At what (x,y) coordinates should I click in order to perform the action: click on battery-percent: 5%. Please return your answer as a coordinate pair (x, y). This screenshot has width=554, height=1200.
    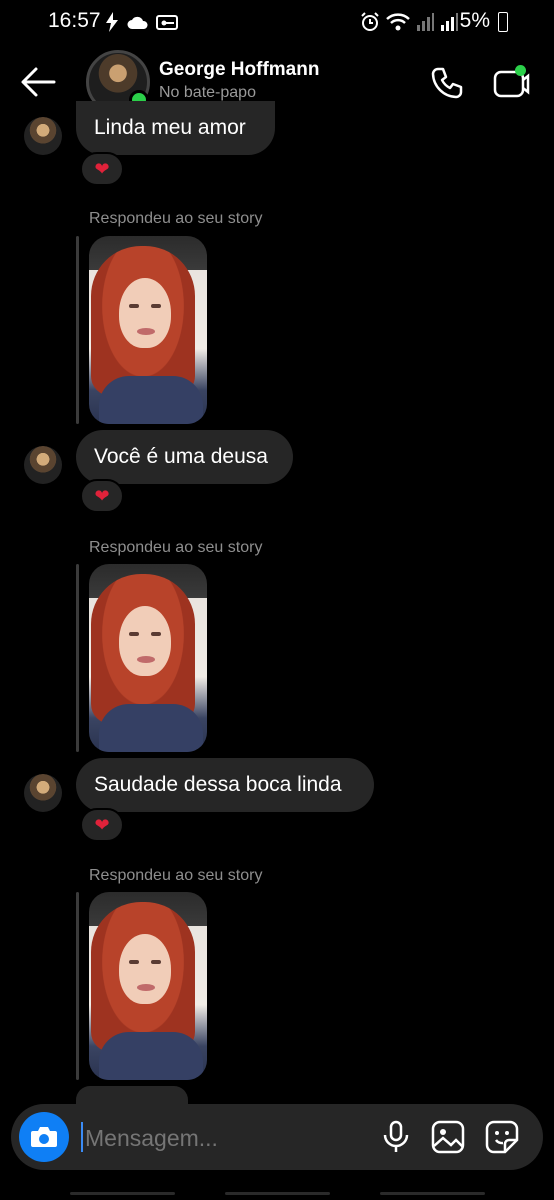
    Looking at the image, I should click on (474, 20).